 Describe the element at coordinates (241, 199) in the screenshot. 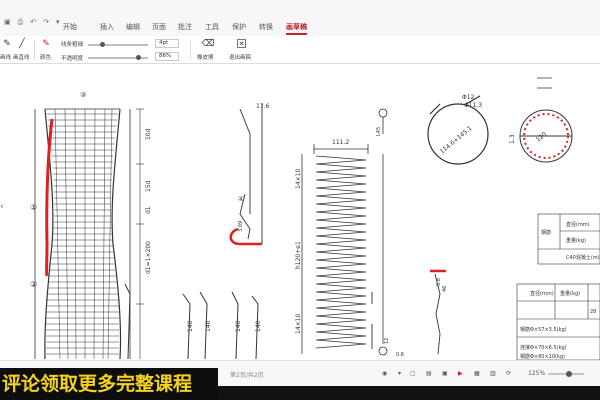

I see `circle-label-4: ④` at that location.